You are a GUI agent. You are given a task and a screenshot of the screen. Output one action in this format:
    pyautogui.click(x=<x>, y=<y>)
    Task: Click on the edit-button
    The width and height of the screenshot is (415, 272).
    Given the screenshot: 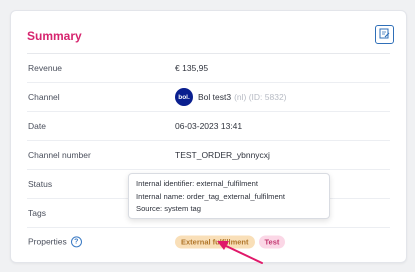 What is the action you would take?
    pyautogui.click(x=384, y=34)
    